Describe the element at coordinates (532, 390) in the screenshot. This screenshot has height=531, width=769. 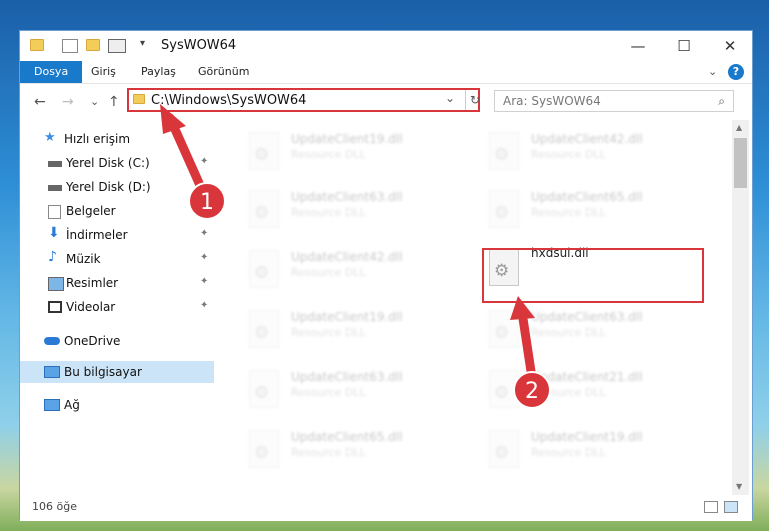
I see `step-badge-2: 2` at that location.